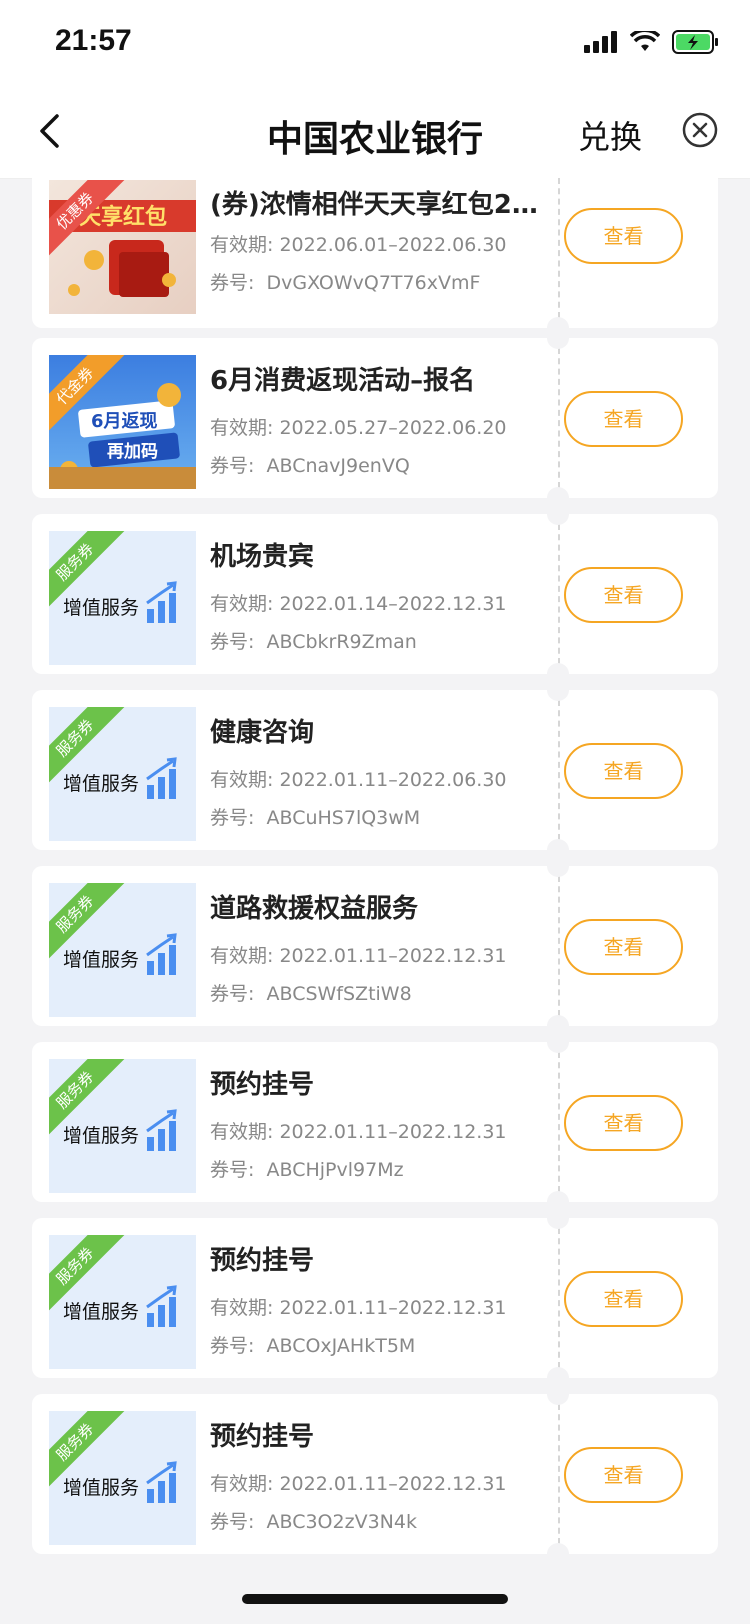 This screenshot has width=750, height=1624. Describe the element at coordinates (610, 135) in the screenshot. I see `exchange-button: 兑换` at that location.